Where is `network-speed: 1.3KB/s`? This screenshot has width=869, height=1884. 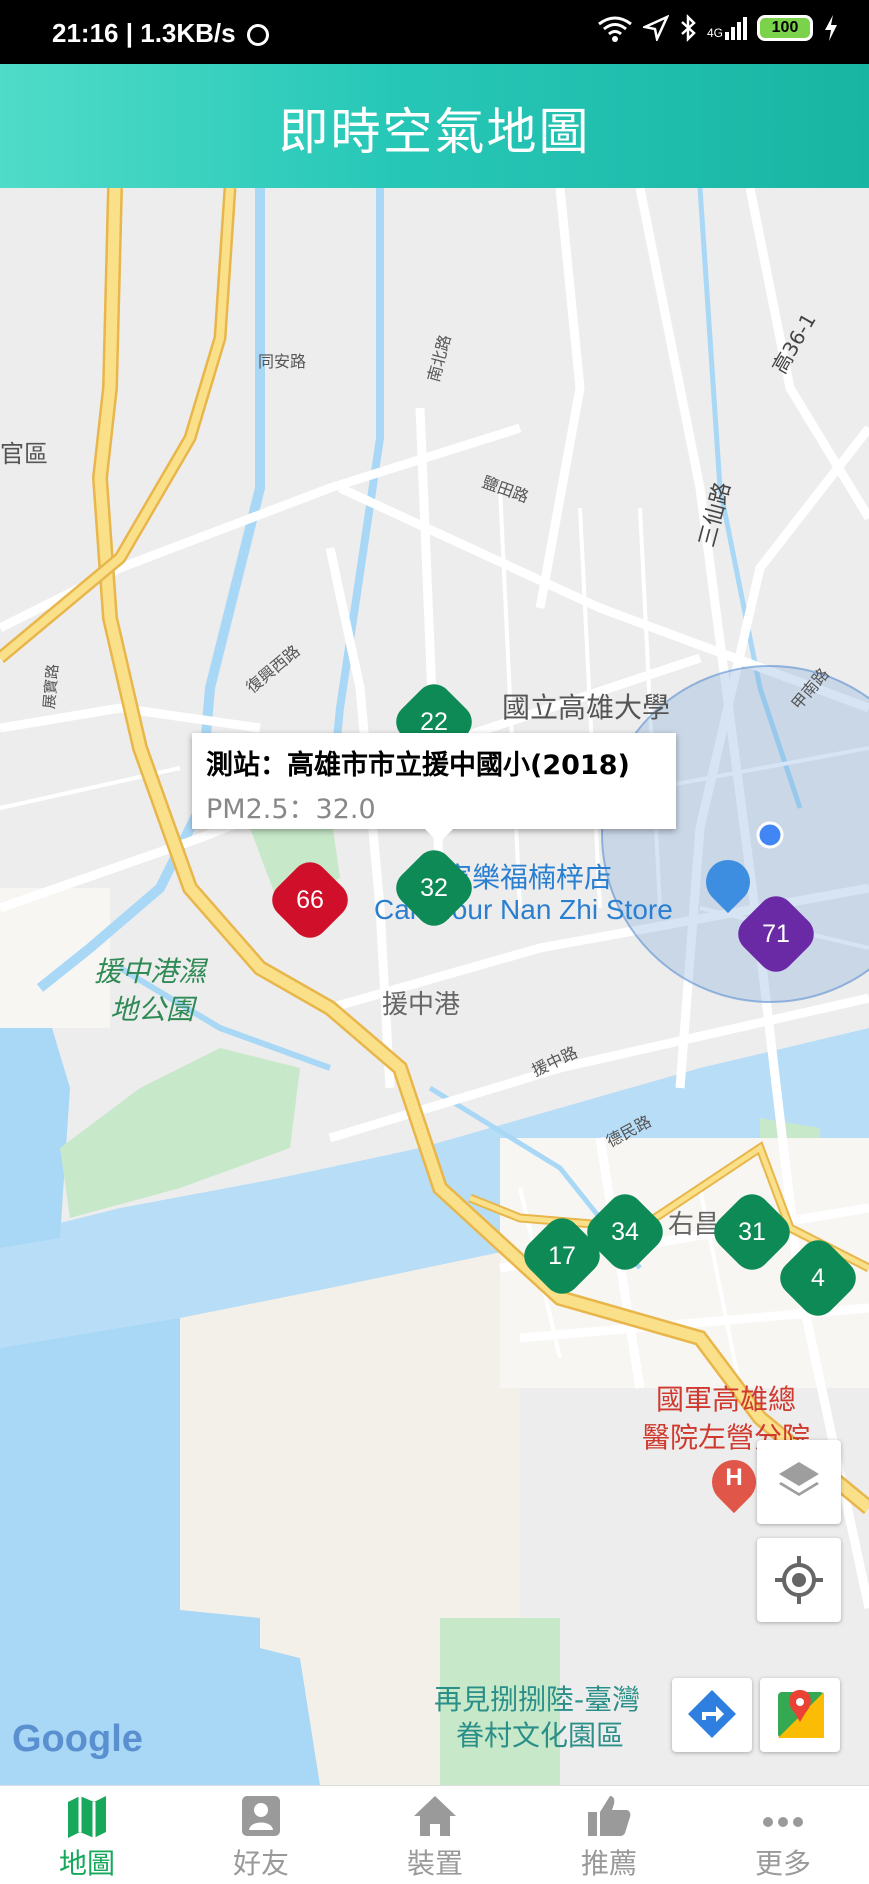 network-speed: 1.3KB/s is located at coordinates (188, 33).